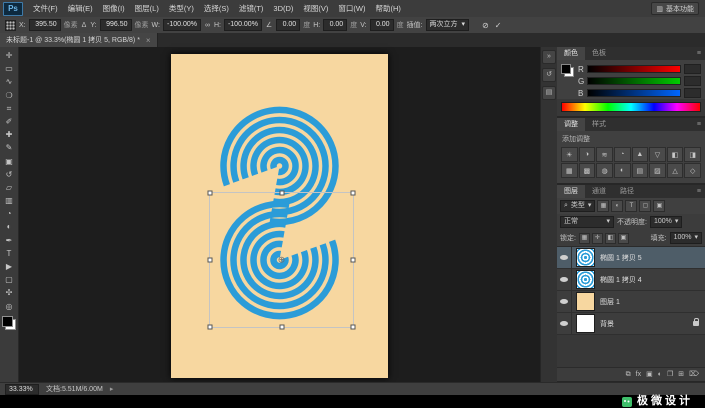 This screenshot has width=705, height=408. What do you see at coordinates (9, 187) in the screenshot?
I see `eraser-tool: ▱` at bounding box center [9, 187].